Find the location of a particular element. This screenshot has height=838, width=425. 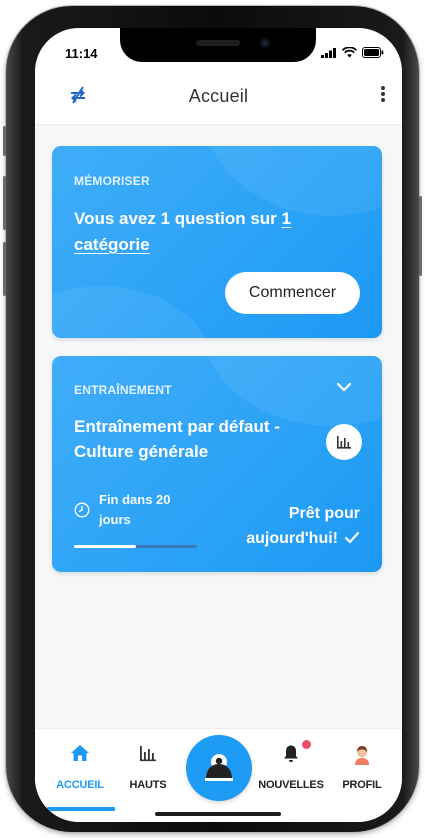

training-progress-bar is located at coordinates (135, 546).